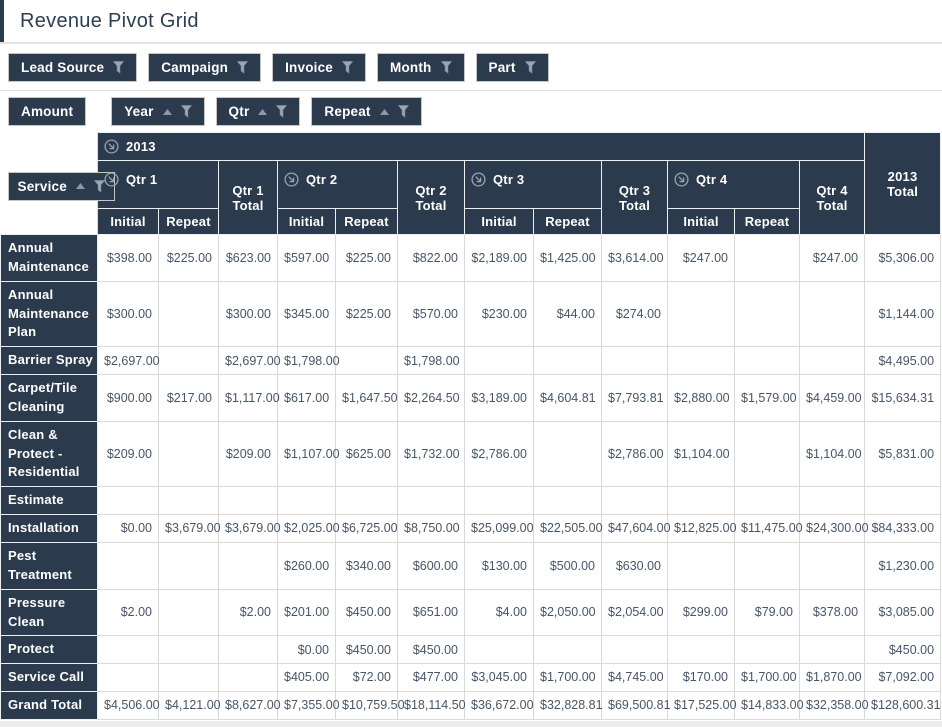  What do you see at coordinates (306, 565) in the screenshot?
I see `value-cell: $260.00` at bounding box center [306, 565].